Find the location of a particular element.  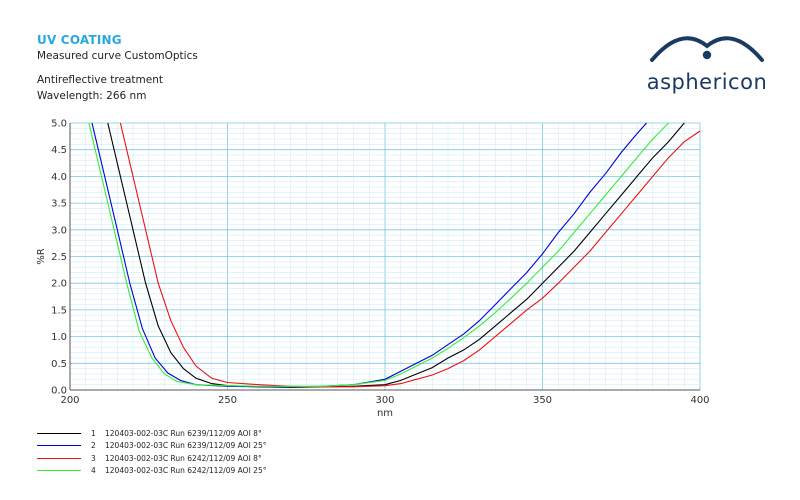

legend-number: 2 is located at coordinates (93, 446).